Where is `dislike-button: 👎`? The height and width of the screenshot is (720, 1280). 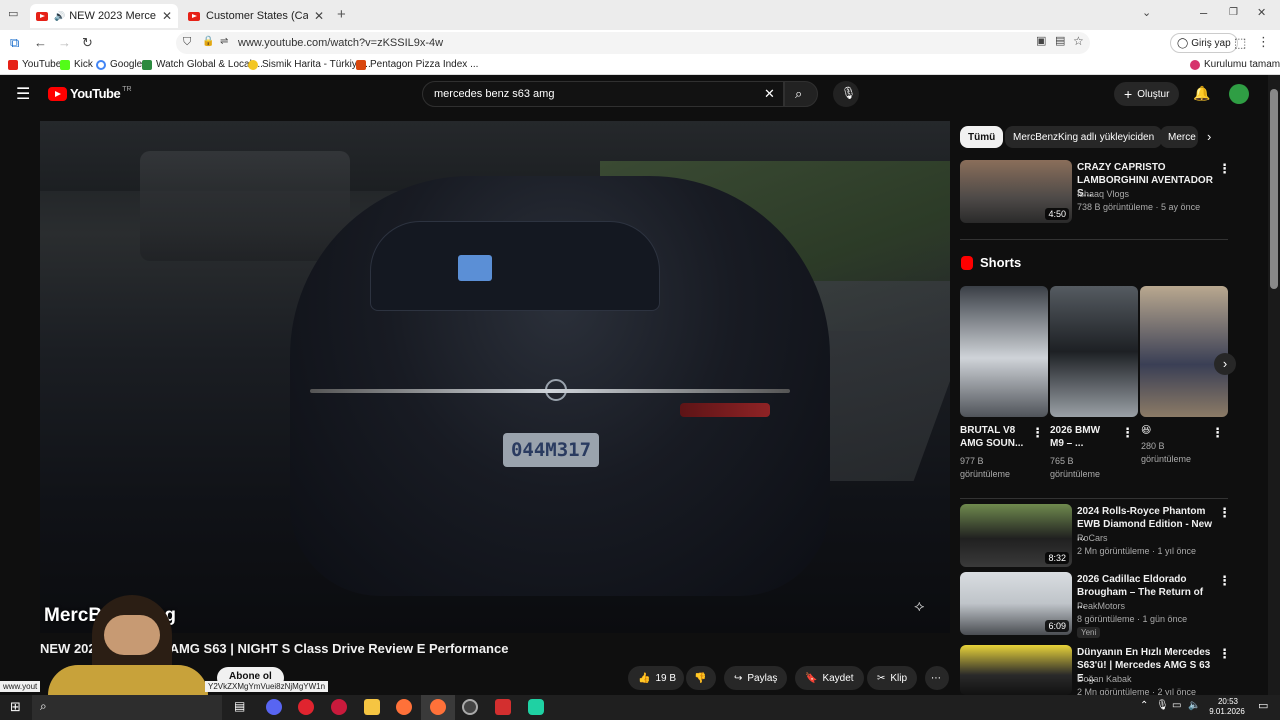 dislike-button: 👎 is located at coordinates (701, 678).